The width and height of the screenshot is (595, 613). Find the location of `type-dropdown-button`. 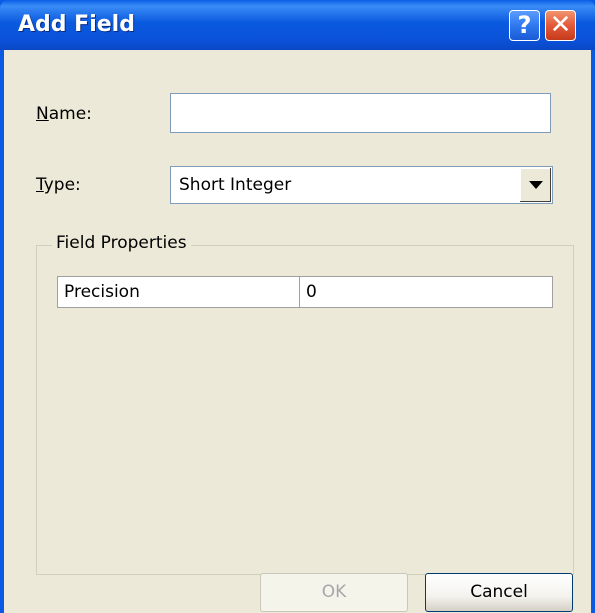

type-dropdown-button is located at coordinates (535, 185).